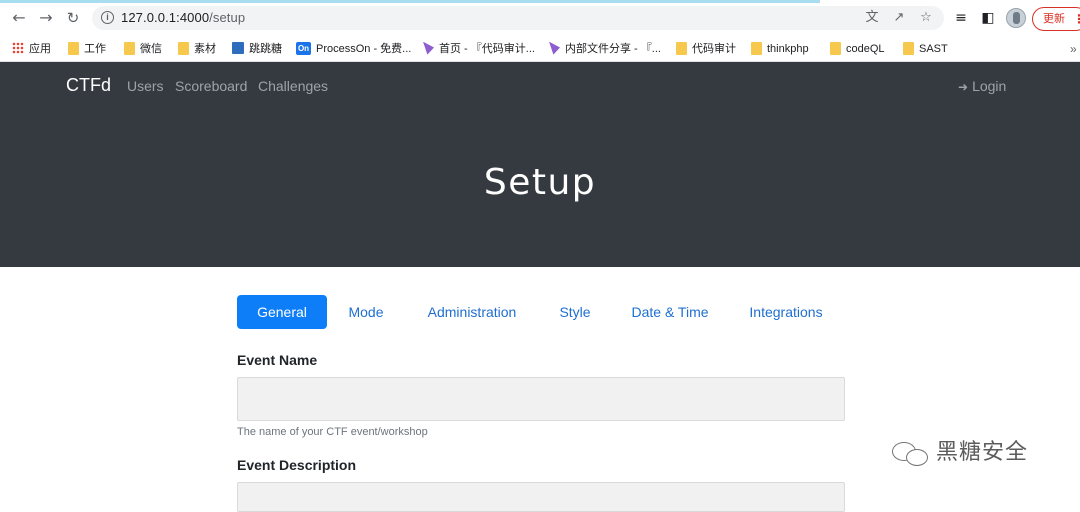  Describe the element at coordinates (1076, 19) in the screenshot. I see `more-menu-icon: ⋮` at that location.